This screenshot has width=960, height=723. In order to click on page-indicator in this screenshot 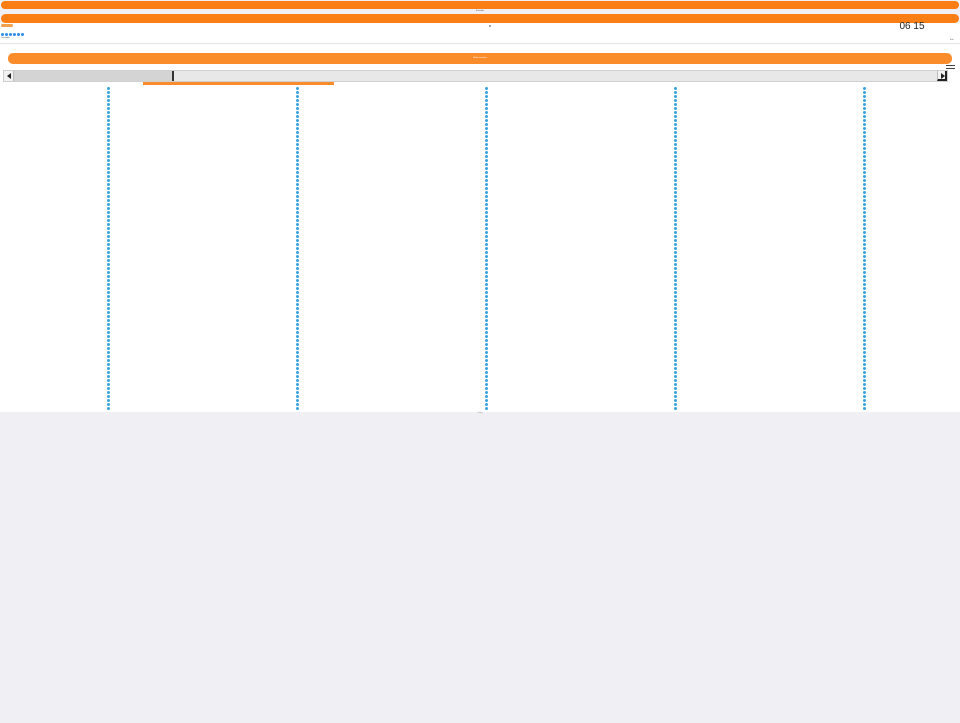, I will do `click(12, 34)`.